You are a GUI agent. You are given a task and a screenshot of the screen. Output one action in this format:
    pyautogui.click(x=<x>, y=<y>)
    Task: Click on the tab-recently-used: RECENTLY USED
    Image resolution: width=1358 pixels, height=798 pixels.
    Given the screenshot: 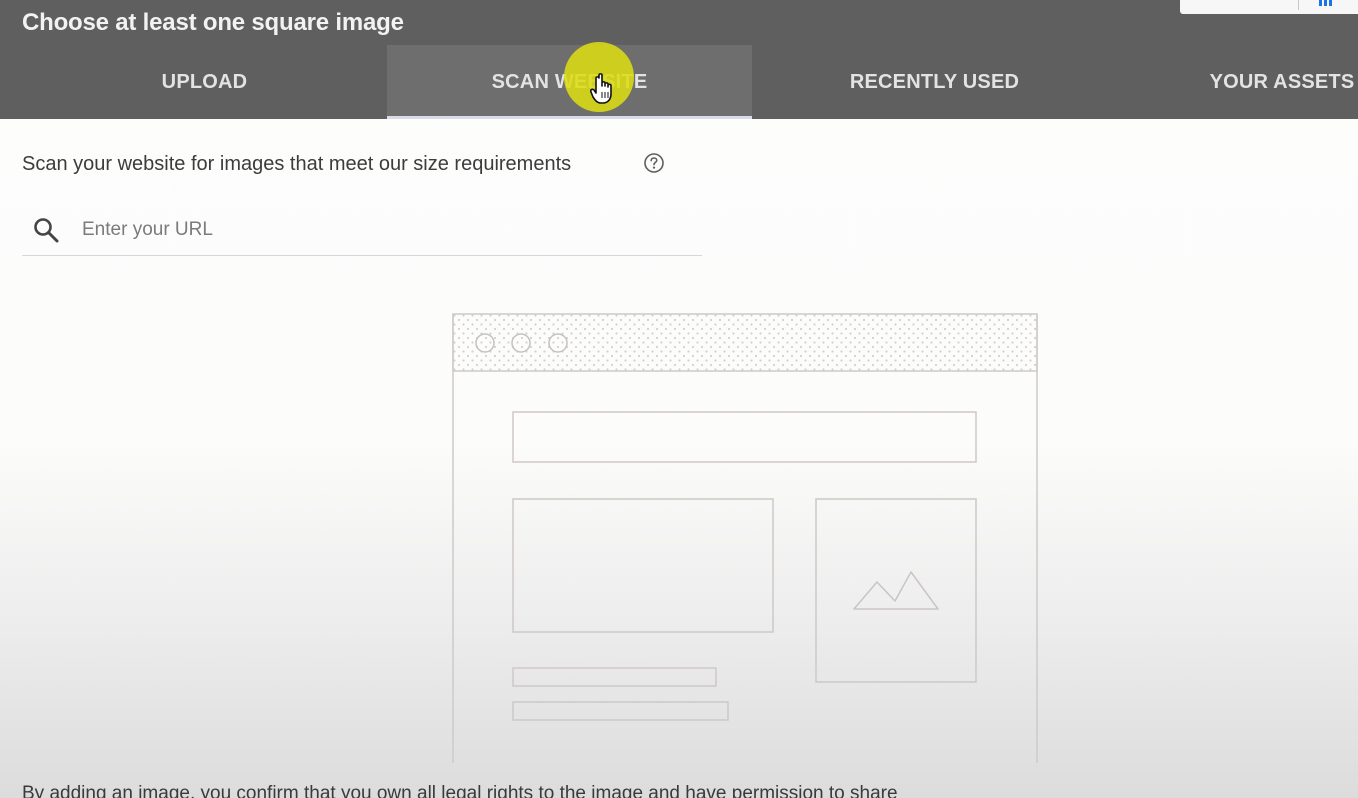 What is the action you would take?
    pyautogui.click(x=934, y=82)
    